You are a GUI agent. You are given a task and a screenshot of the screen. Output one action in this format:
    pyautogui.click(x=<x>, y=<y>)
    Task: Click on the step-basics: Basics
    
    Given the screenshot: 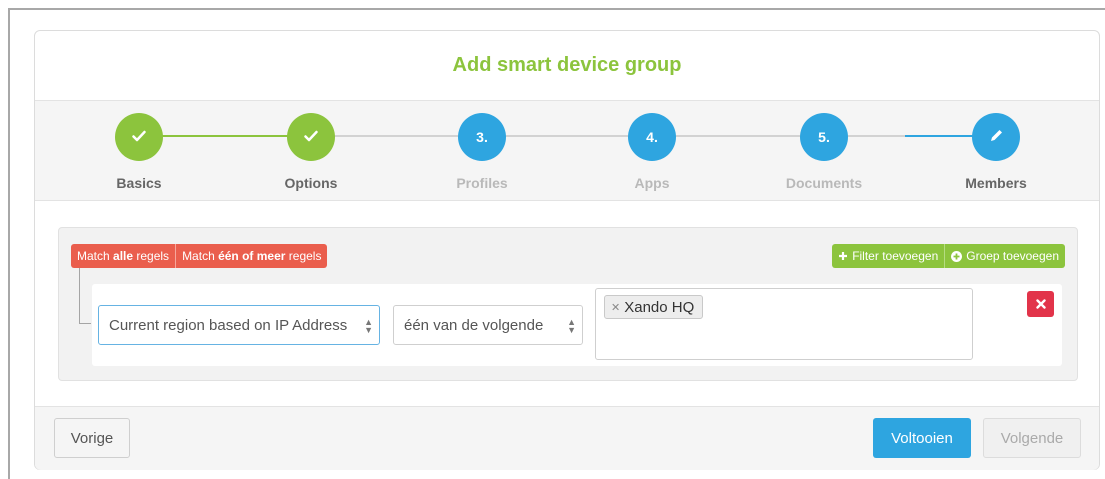 What is the action you would take?
    pyautogui.click(x=139, y=152)
    